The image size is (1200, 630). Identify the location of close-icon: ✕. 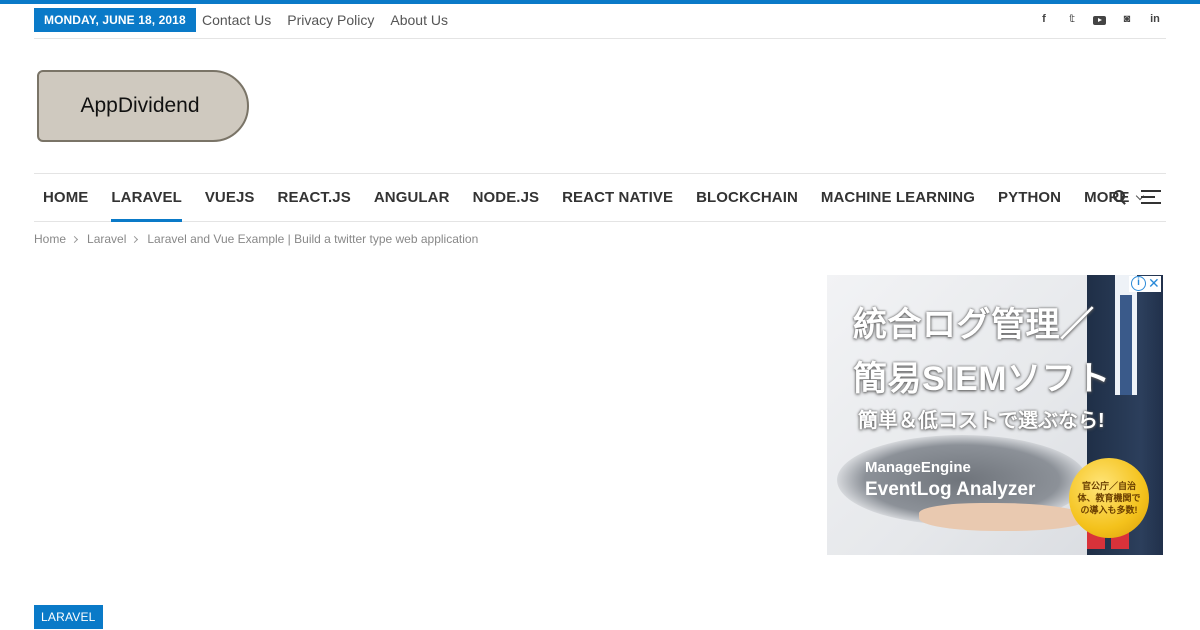
(1154, 284).